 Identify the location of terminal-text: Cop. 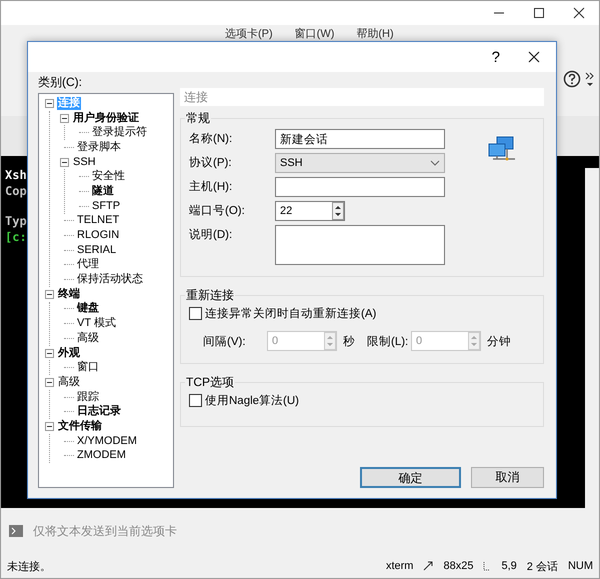
(16, 191).